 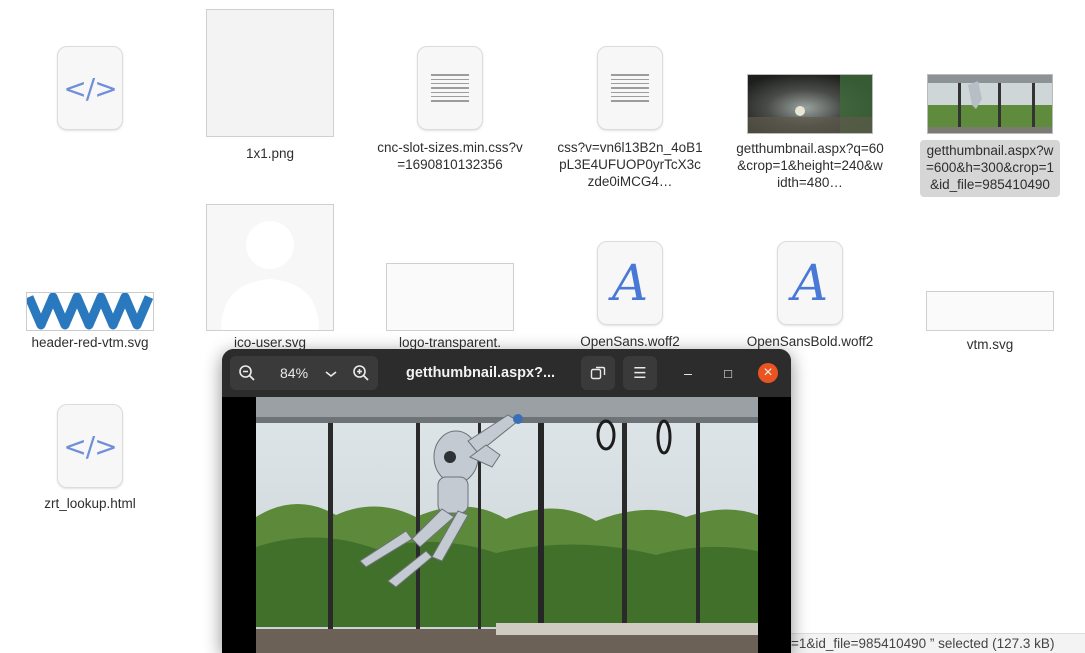 I want to click on file-item-1x1: 1x1.png, so click(x=270, y=85).